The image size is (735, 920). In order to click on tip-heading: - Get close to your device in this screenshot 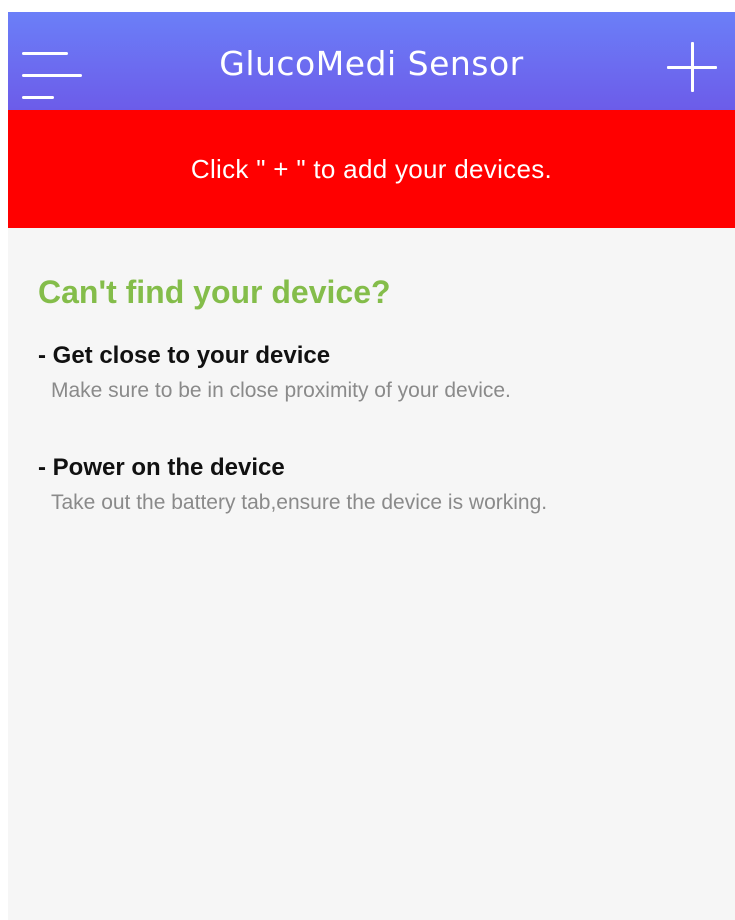, I will do `click(184, 355)`.